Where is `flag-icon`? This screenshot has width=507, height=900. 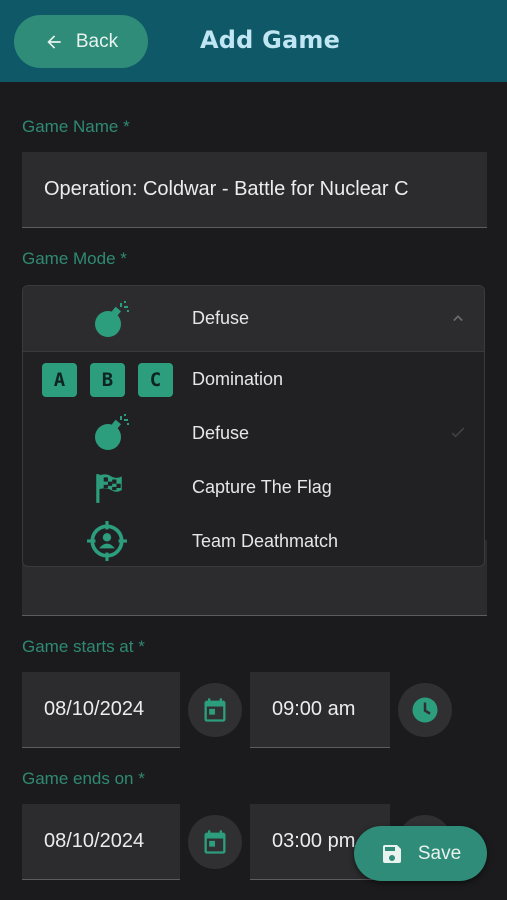
flag-icon is located at coordinates (109, 488).